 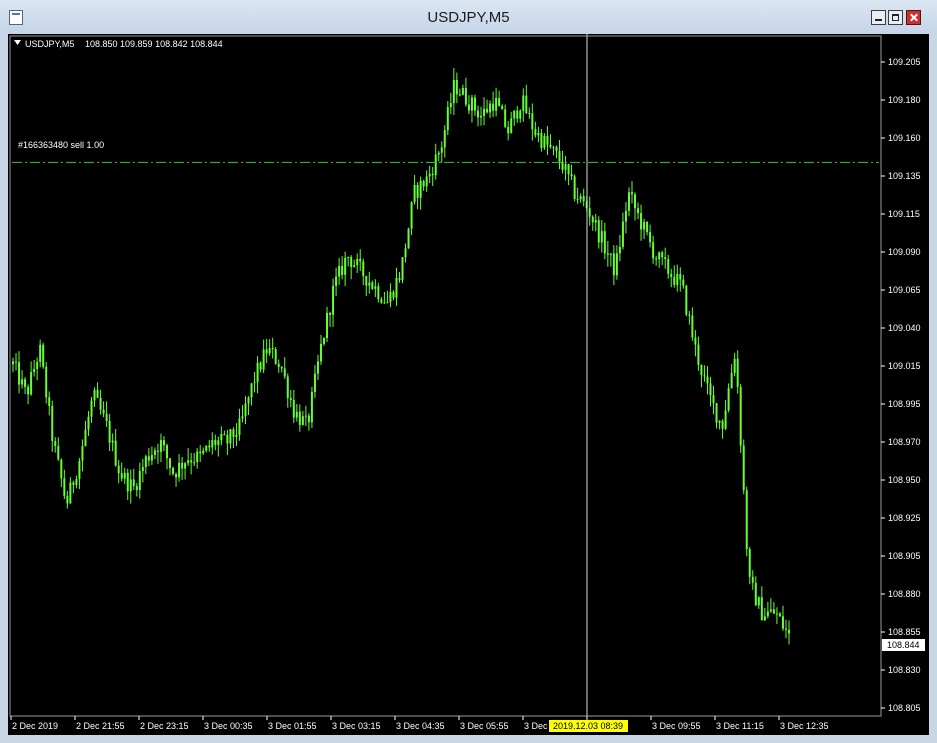 What do you see at coordinates (154, 44) in the screenshot?
I see `header-ohlc: 108.850 109.859 108.842 108.844` at bounding box center [154, 44].